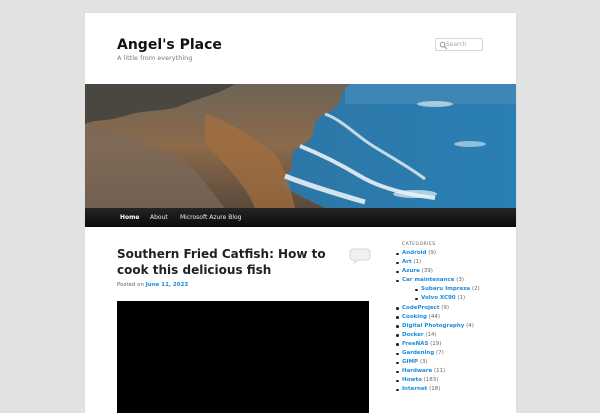 Image resolution: width=600 pixels, height=413 pixels. Describe the element at coordinates (243, 357) in the screenshot. I see `video-embed` at that location.